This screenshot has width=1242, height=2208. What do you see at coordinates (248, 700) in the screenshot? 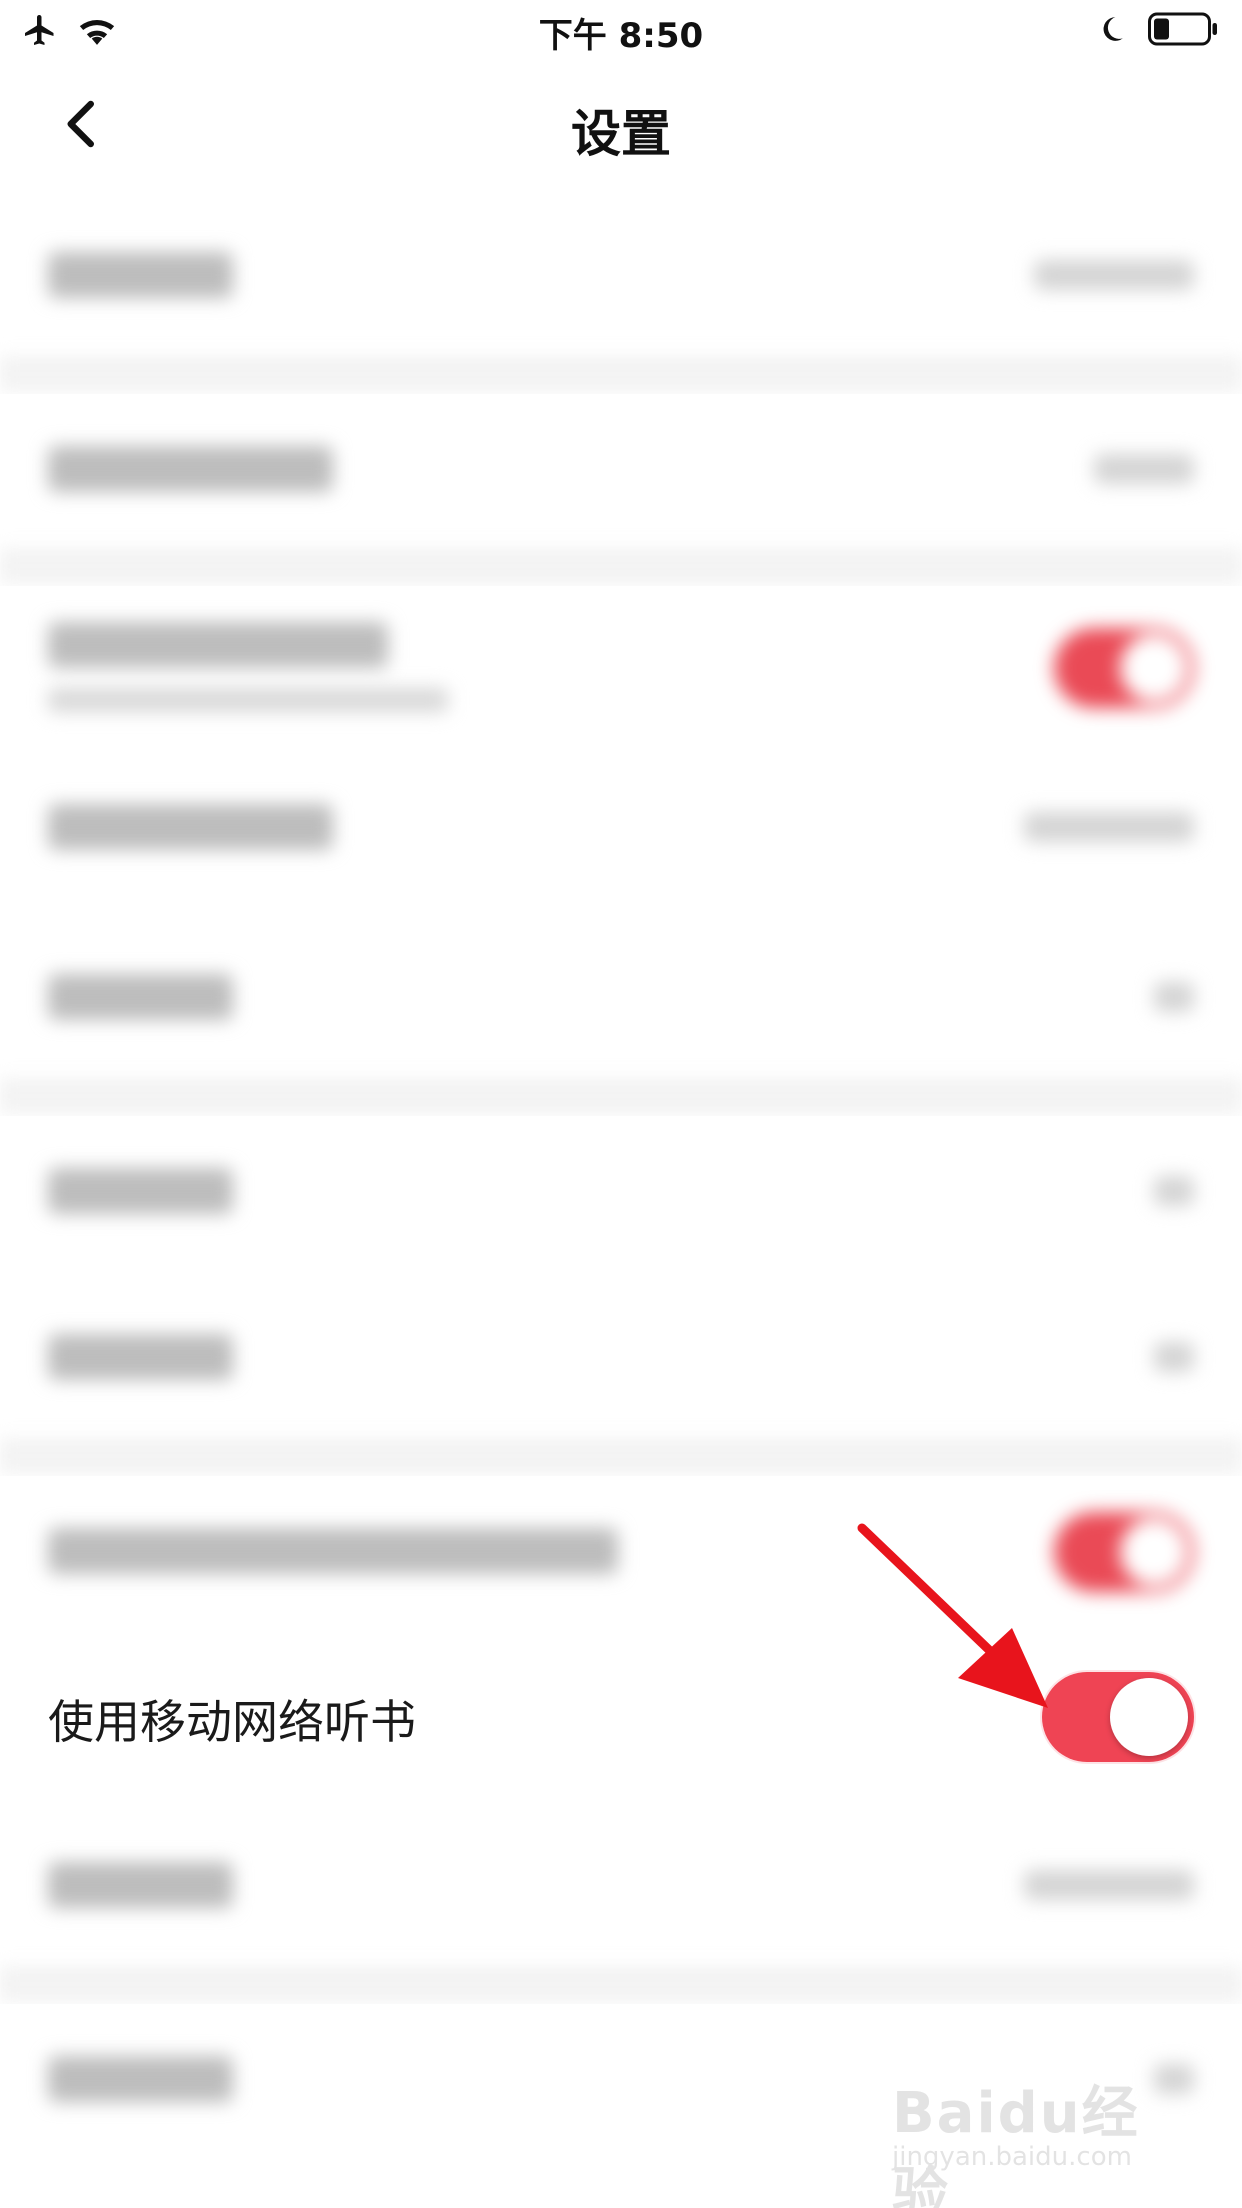
I see `blurred-subtitle` at bounding box center [248, 700].